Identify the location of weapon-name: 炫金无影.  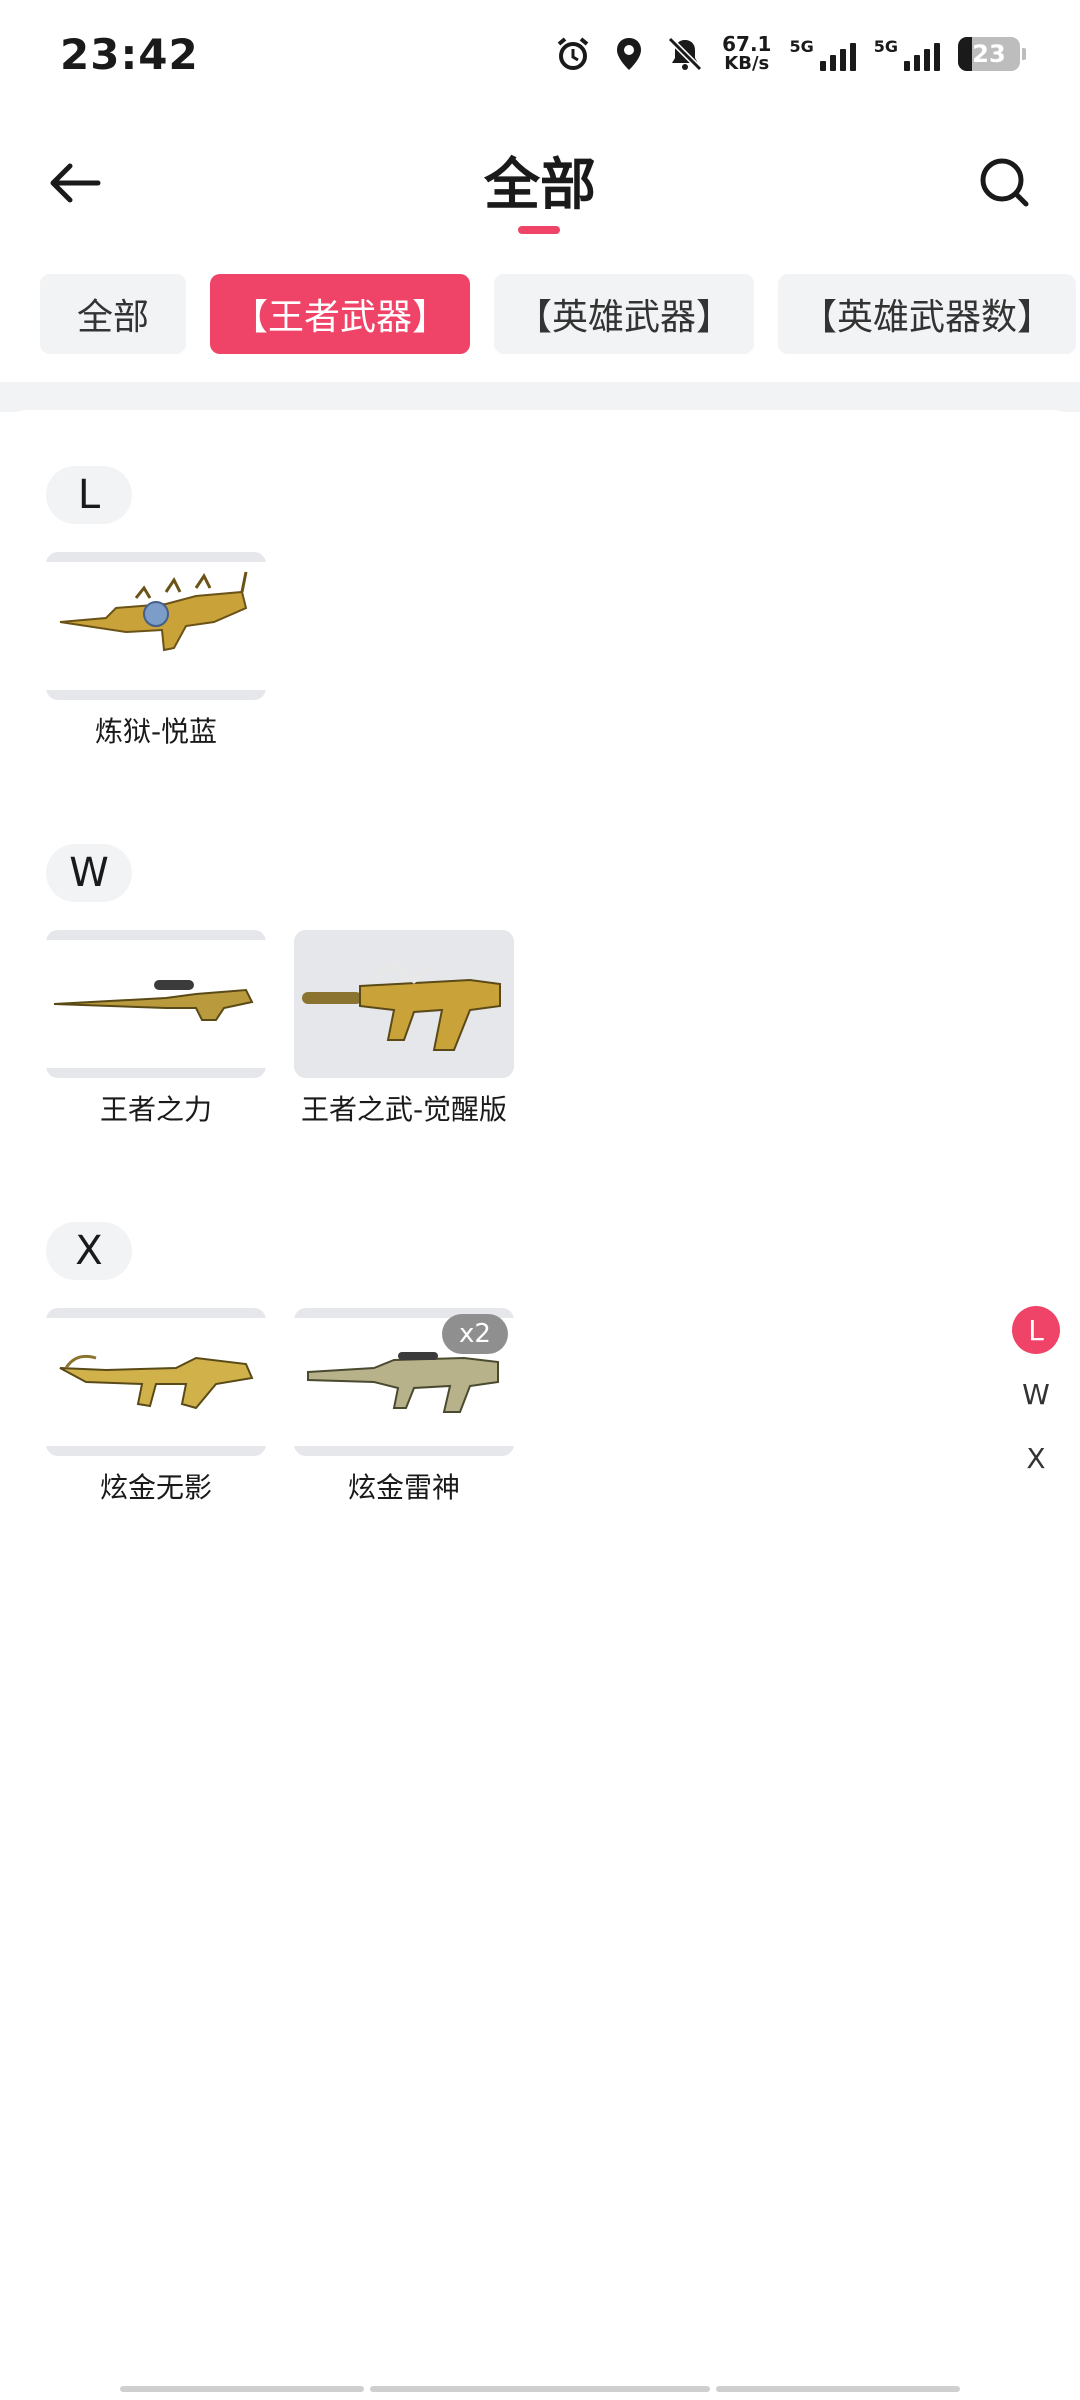
(155, 1487).